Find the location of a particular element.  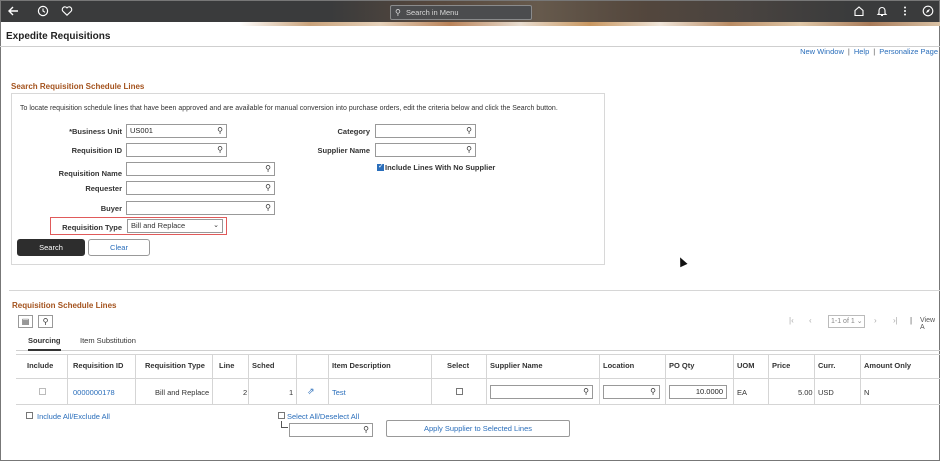

row-amount-only: N is located at coordinates (867, 392).